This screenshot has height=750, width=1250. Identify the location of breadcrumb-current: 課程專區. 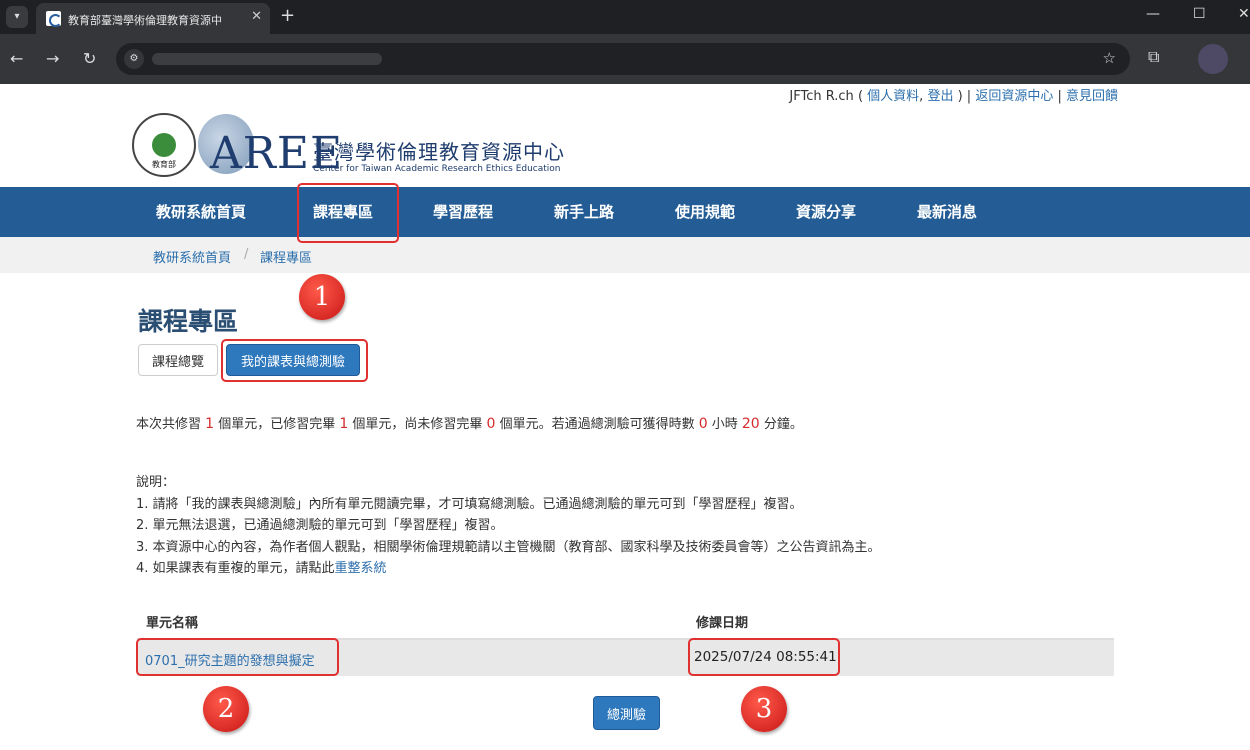
(286, 256).